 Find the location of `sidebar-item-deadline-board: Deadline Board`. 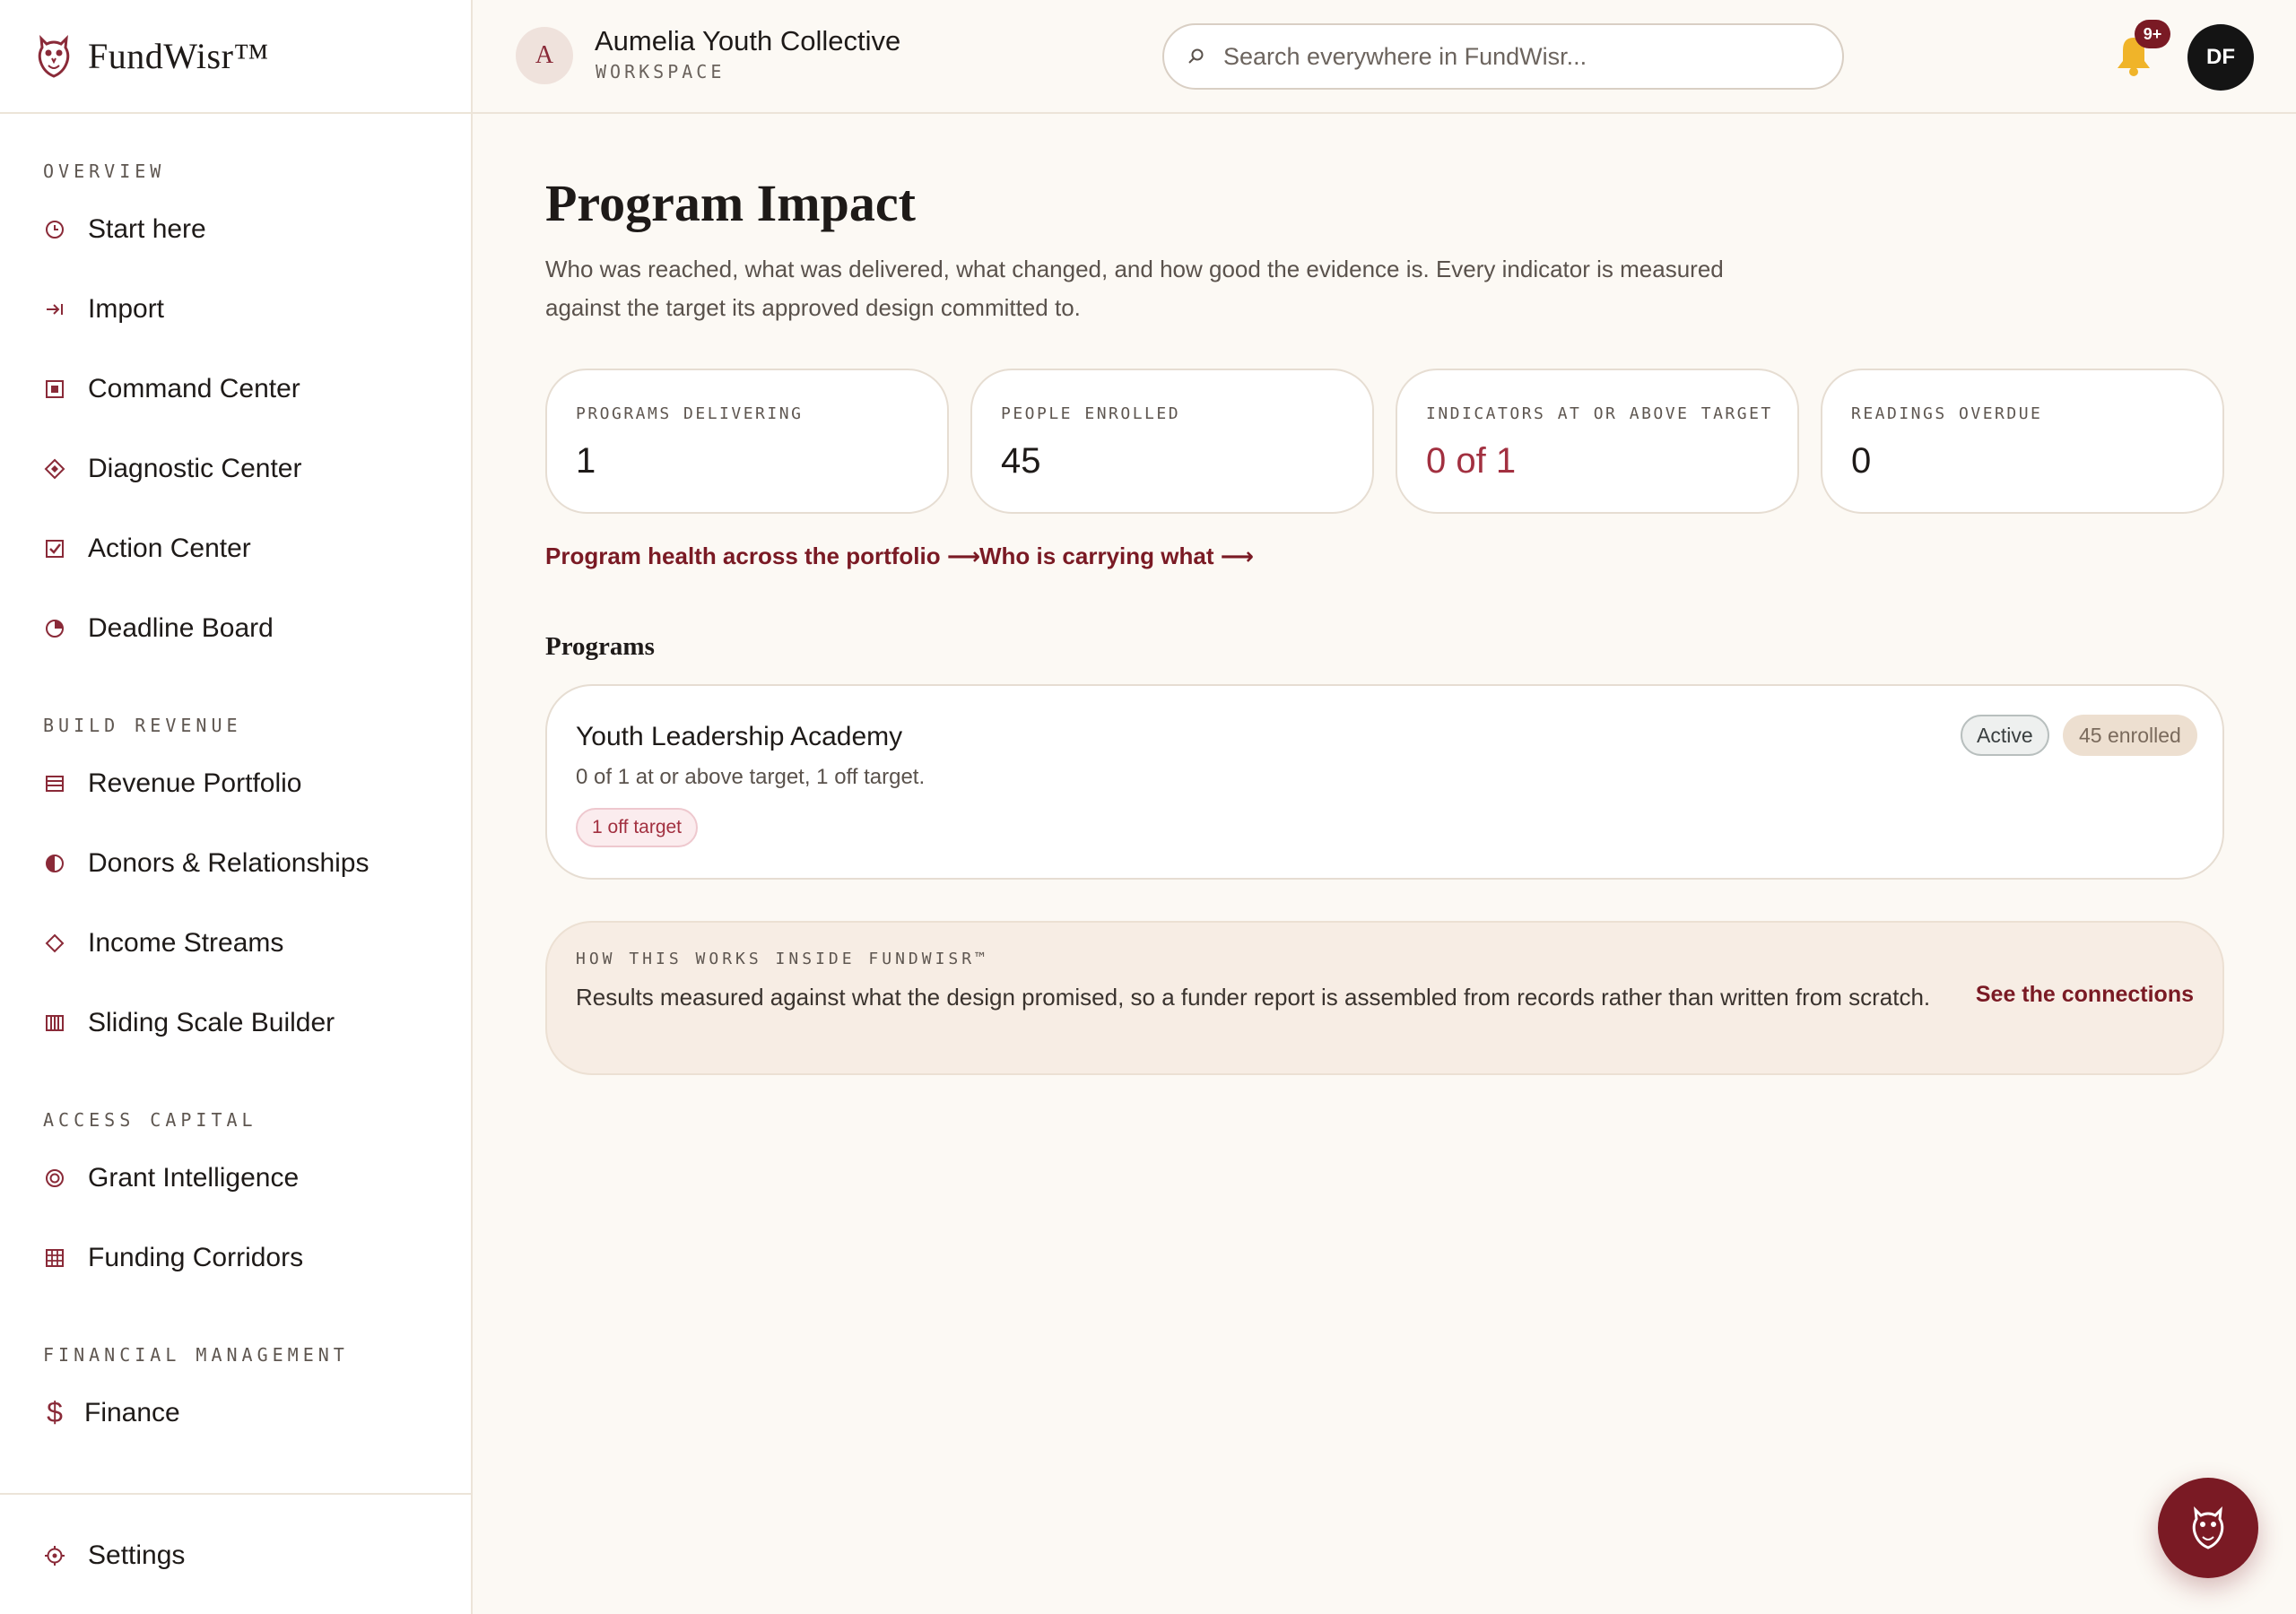

sidebar-item-deadline-board: Deadline Board is located at coordinates (235, 628).